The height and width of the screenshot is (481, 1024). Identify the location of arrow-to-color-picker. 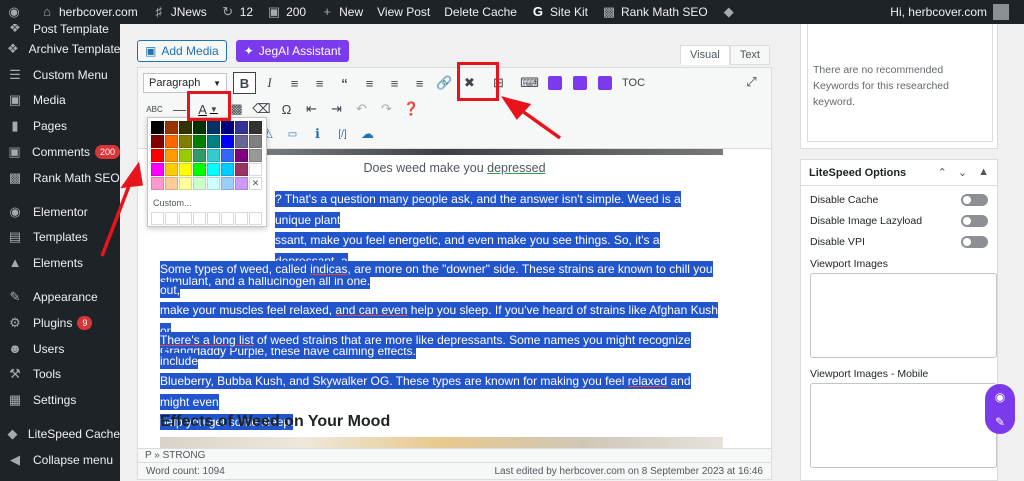
(117, 217).